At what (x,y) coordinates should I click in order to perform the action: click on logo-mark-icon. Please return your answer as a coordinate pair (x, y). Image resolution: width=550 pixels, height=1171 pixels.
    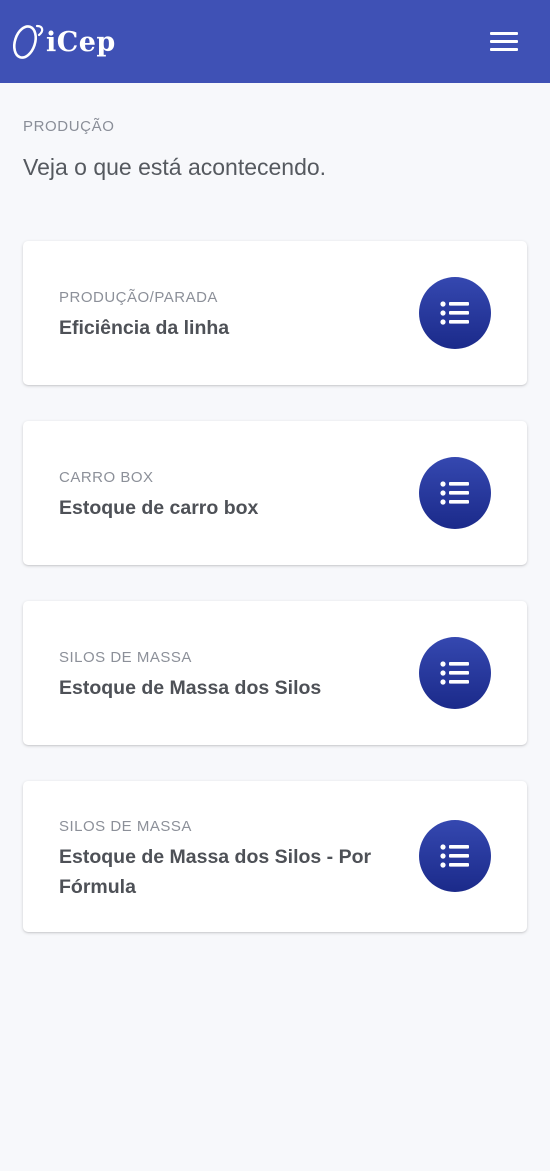
    Looking at the image, I should click on (28, 41).